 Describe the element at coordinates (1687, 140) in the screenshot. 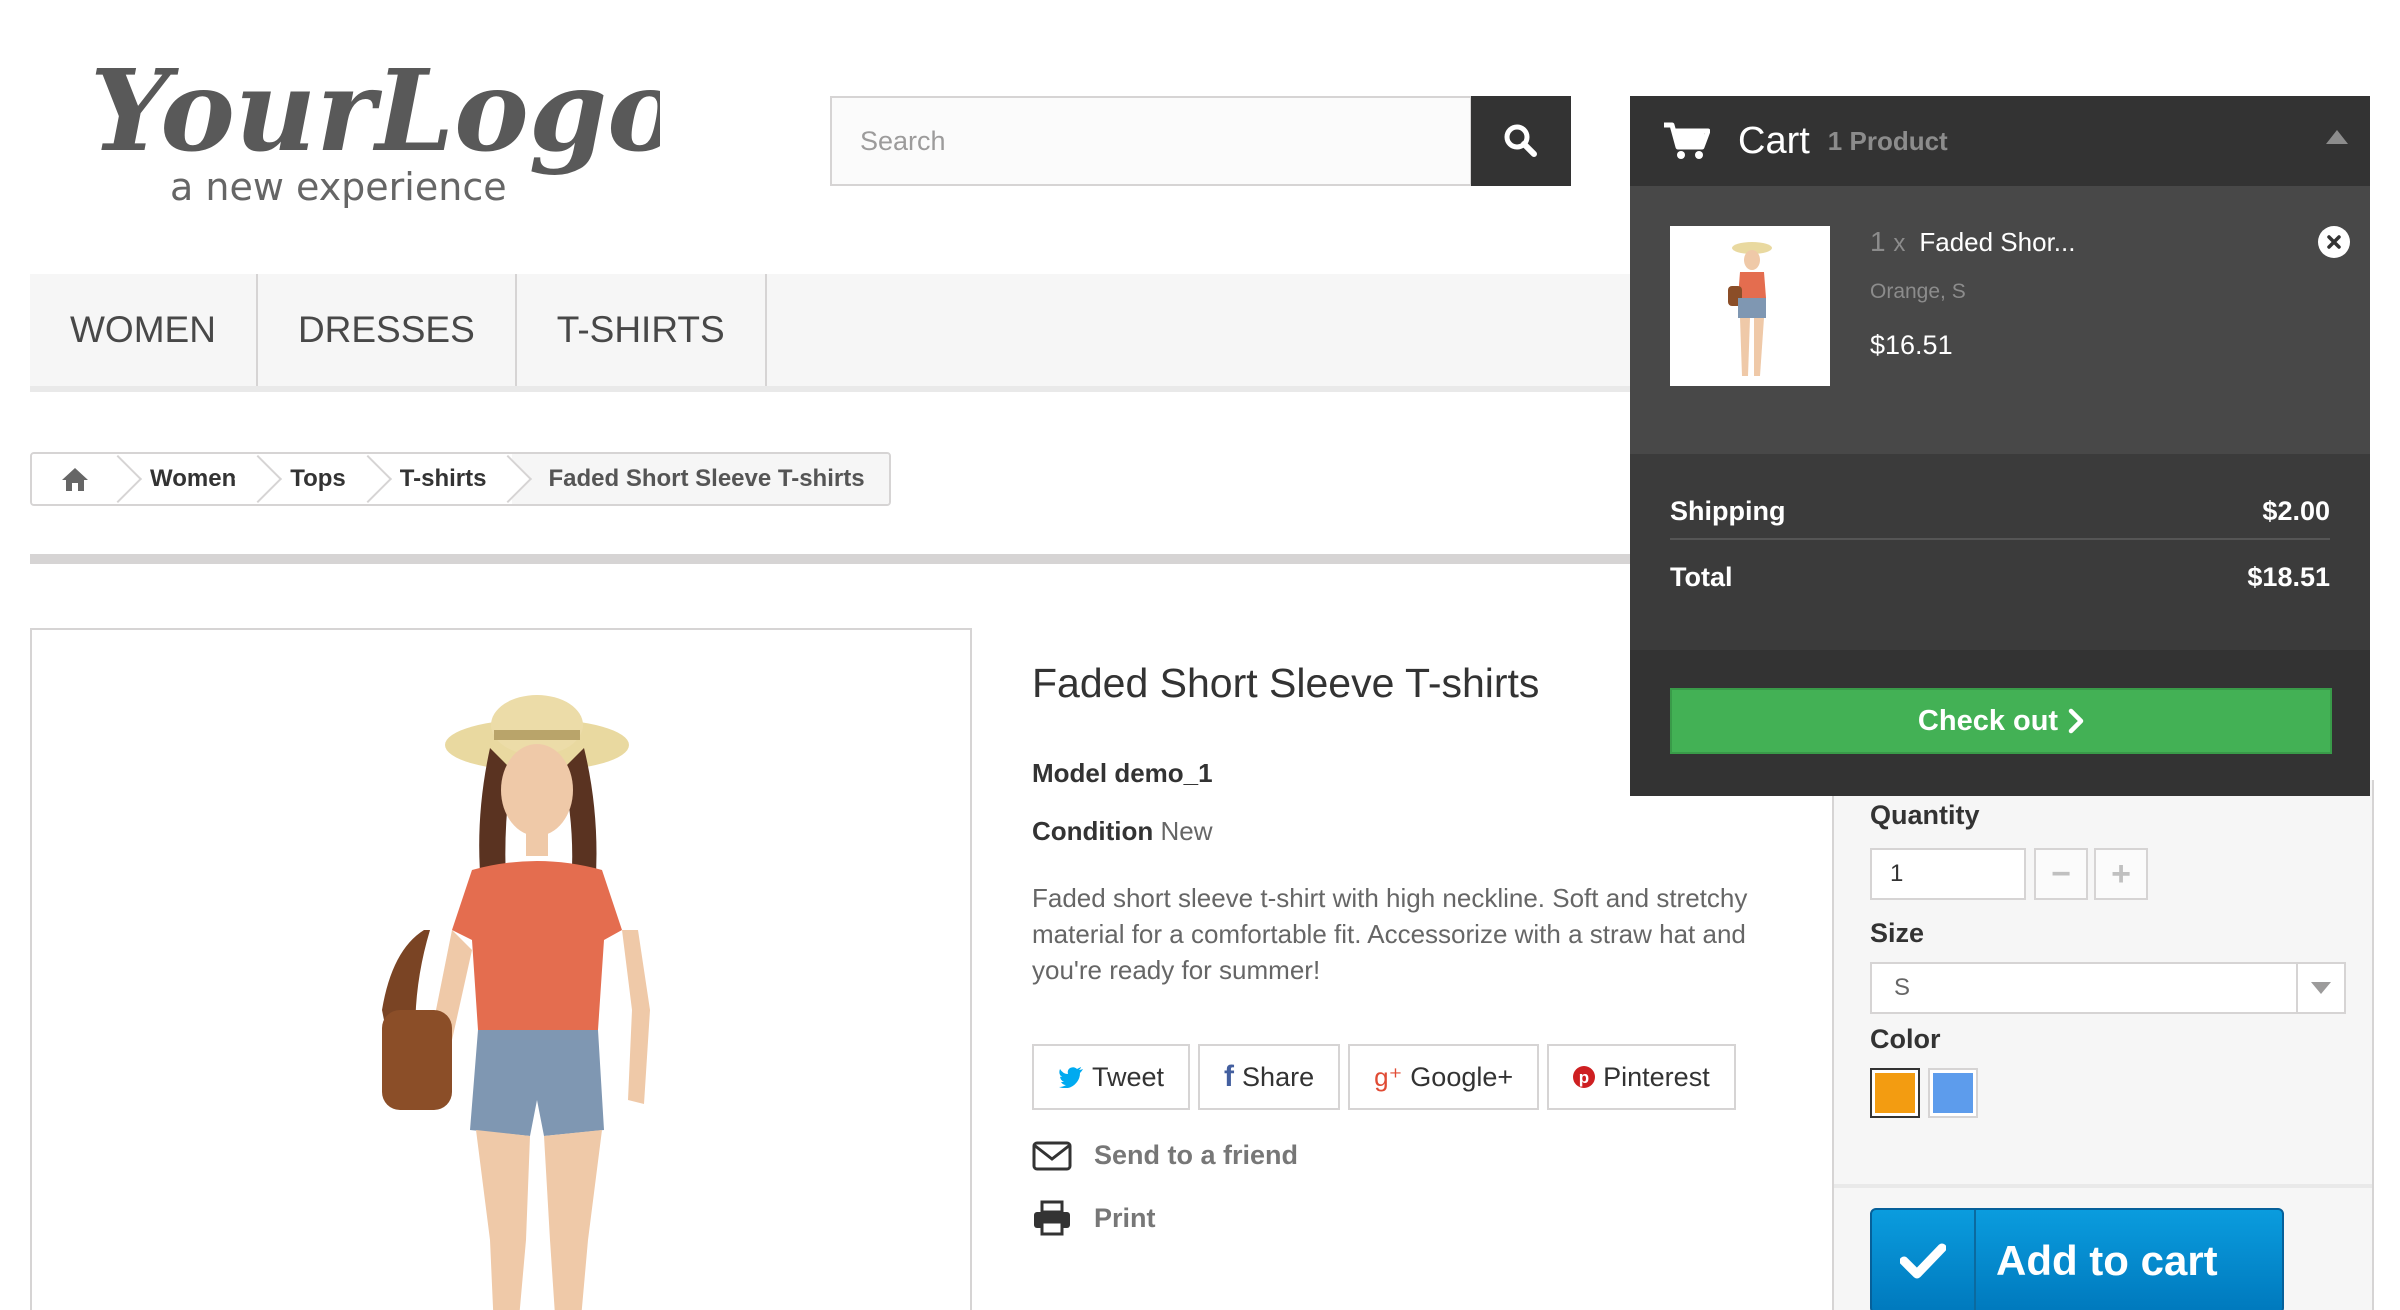

I see `shopping-cart-icon` at that location.